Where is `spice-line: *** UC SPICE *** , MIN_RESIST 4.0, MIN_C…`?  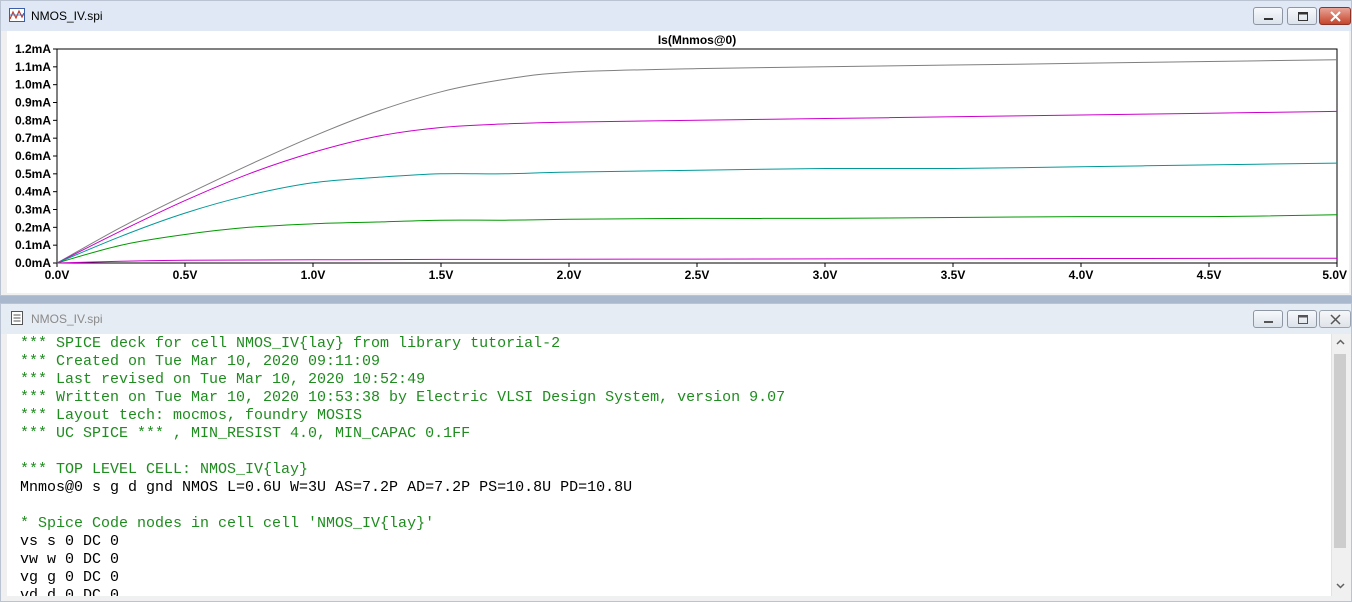
spice-line: *** UC SPICE *** , MIN_RESIST 4.0, MIN_C… is located at coordinates (245, 433).